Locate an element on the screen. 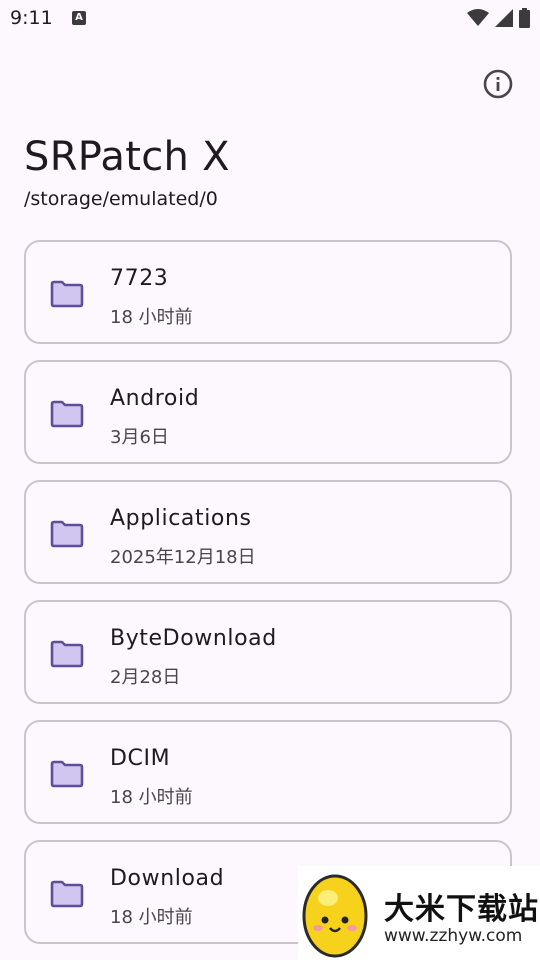 This screenshot has width=540, height=960. info-icon is located at coordinates (498, 84).